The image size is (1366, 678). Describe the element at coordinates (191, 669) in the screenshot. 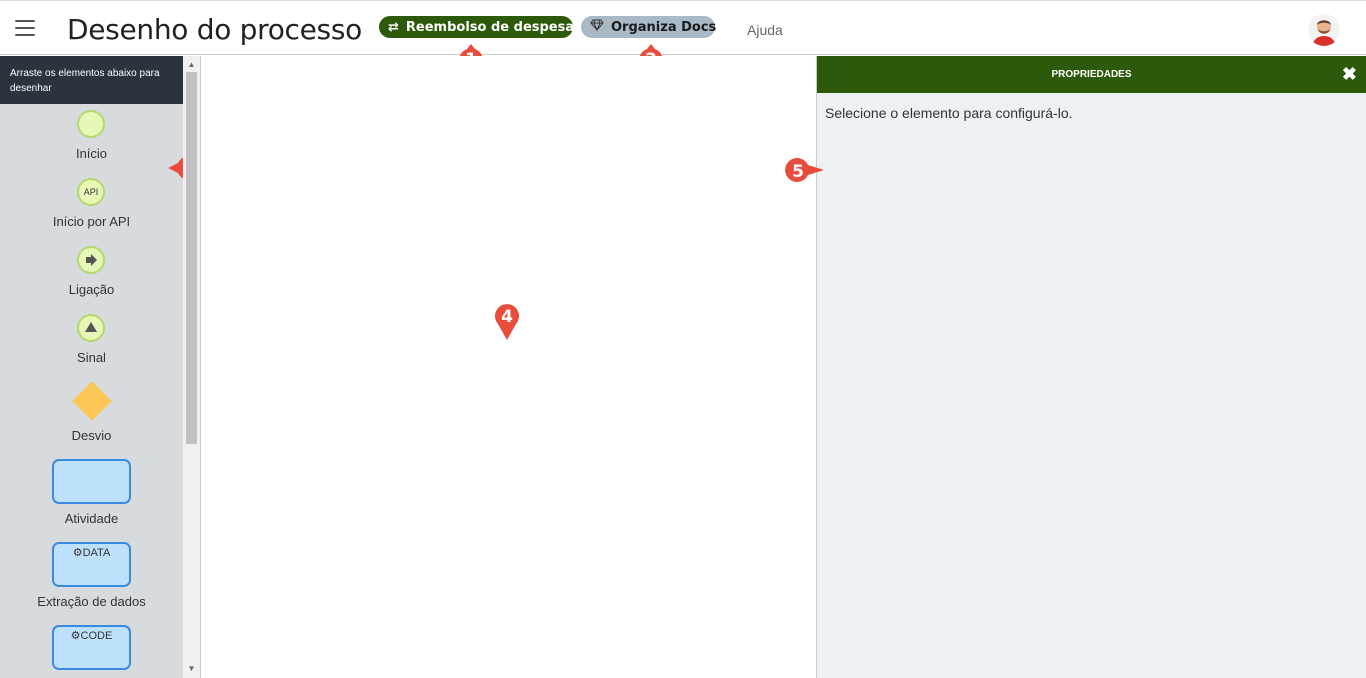

I see `scroll-down-icon: ▼` at that location.